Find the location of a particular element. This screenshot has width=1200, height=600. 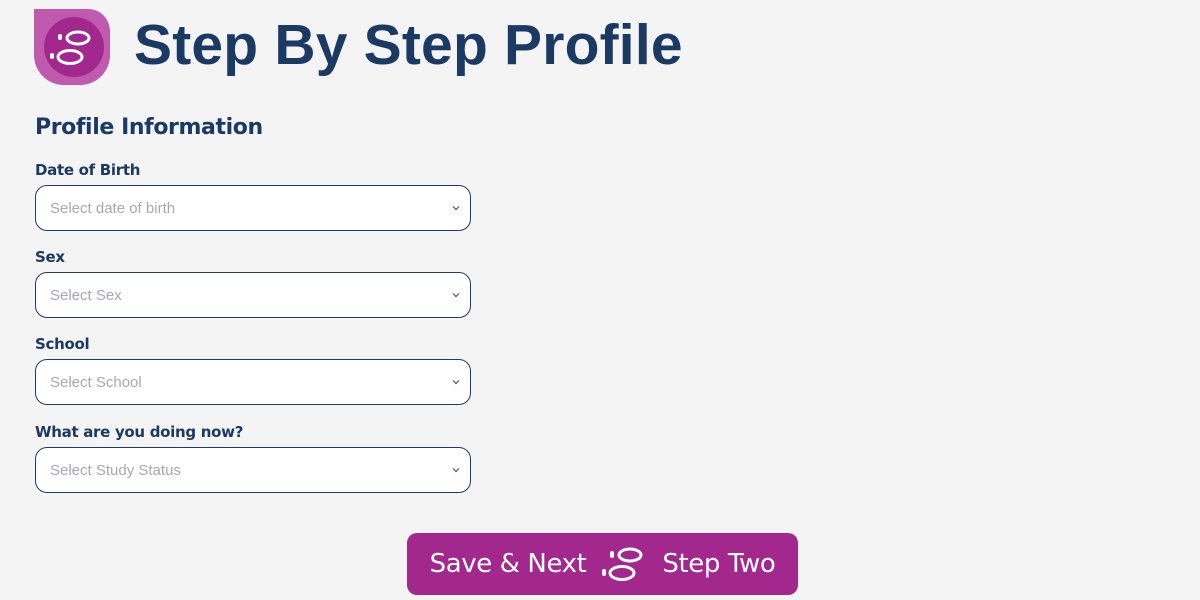

date-of-birth-field: Date of Birth Select date of birth is located at coordinates (253, 196).